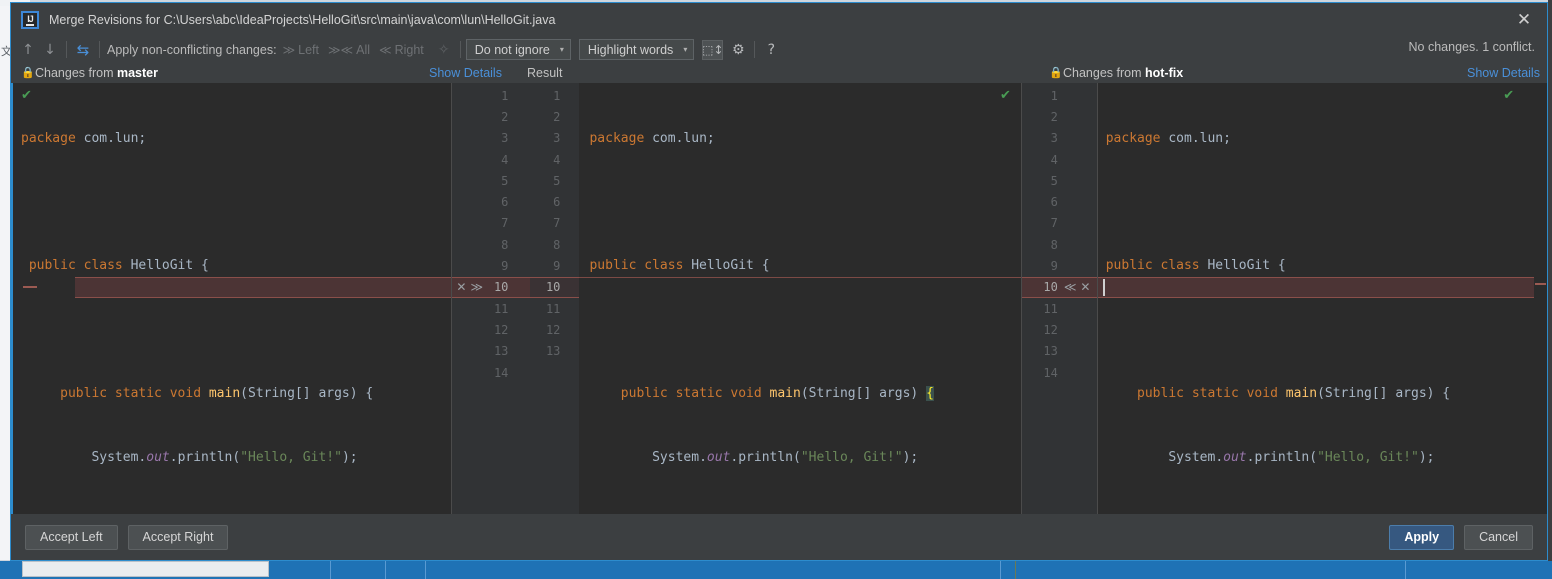 This screenshot has width=1552, height=579. I want to click on ignore-policy-select: Do not ignore ▾, so click(518, 49).